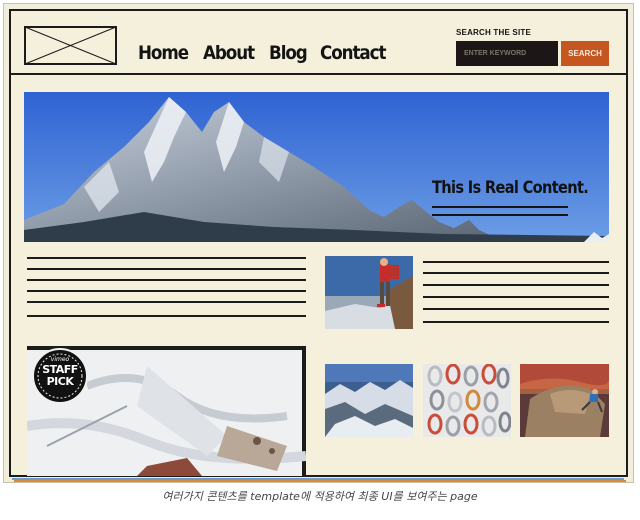 The height and width of the screenshot is (520, 640). Describe the element at coordinates (318, 74) in the screenshot. I see `header-divider` at that location.